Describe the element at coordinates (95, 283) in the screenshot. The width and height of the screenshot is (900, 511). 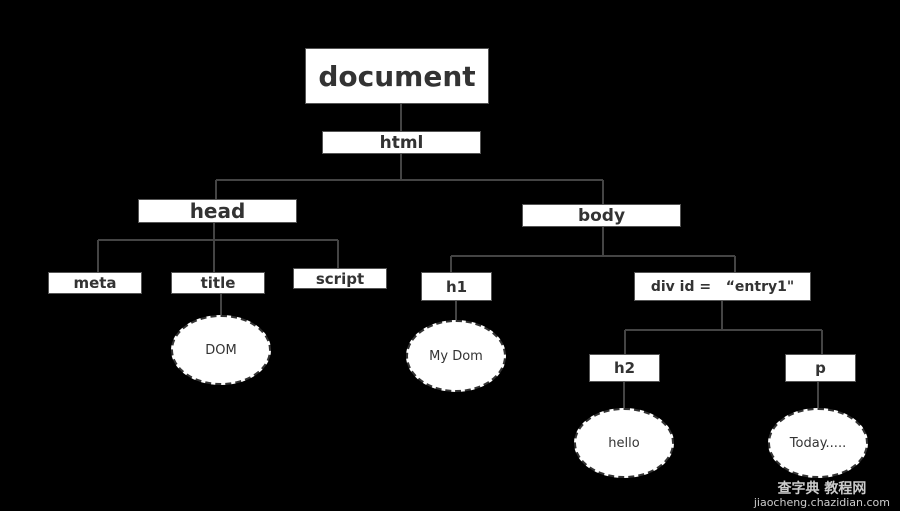
I see `node-meta: meta` at that location.